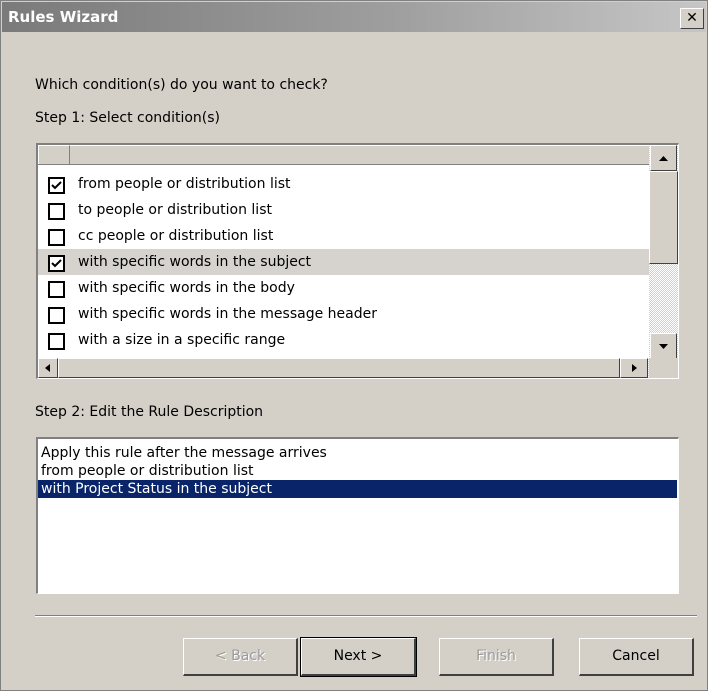 The height and width of the screenshot is (691, 708). I want to click on vertical-scrollbar, so click(663, 252).